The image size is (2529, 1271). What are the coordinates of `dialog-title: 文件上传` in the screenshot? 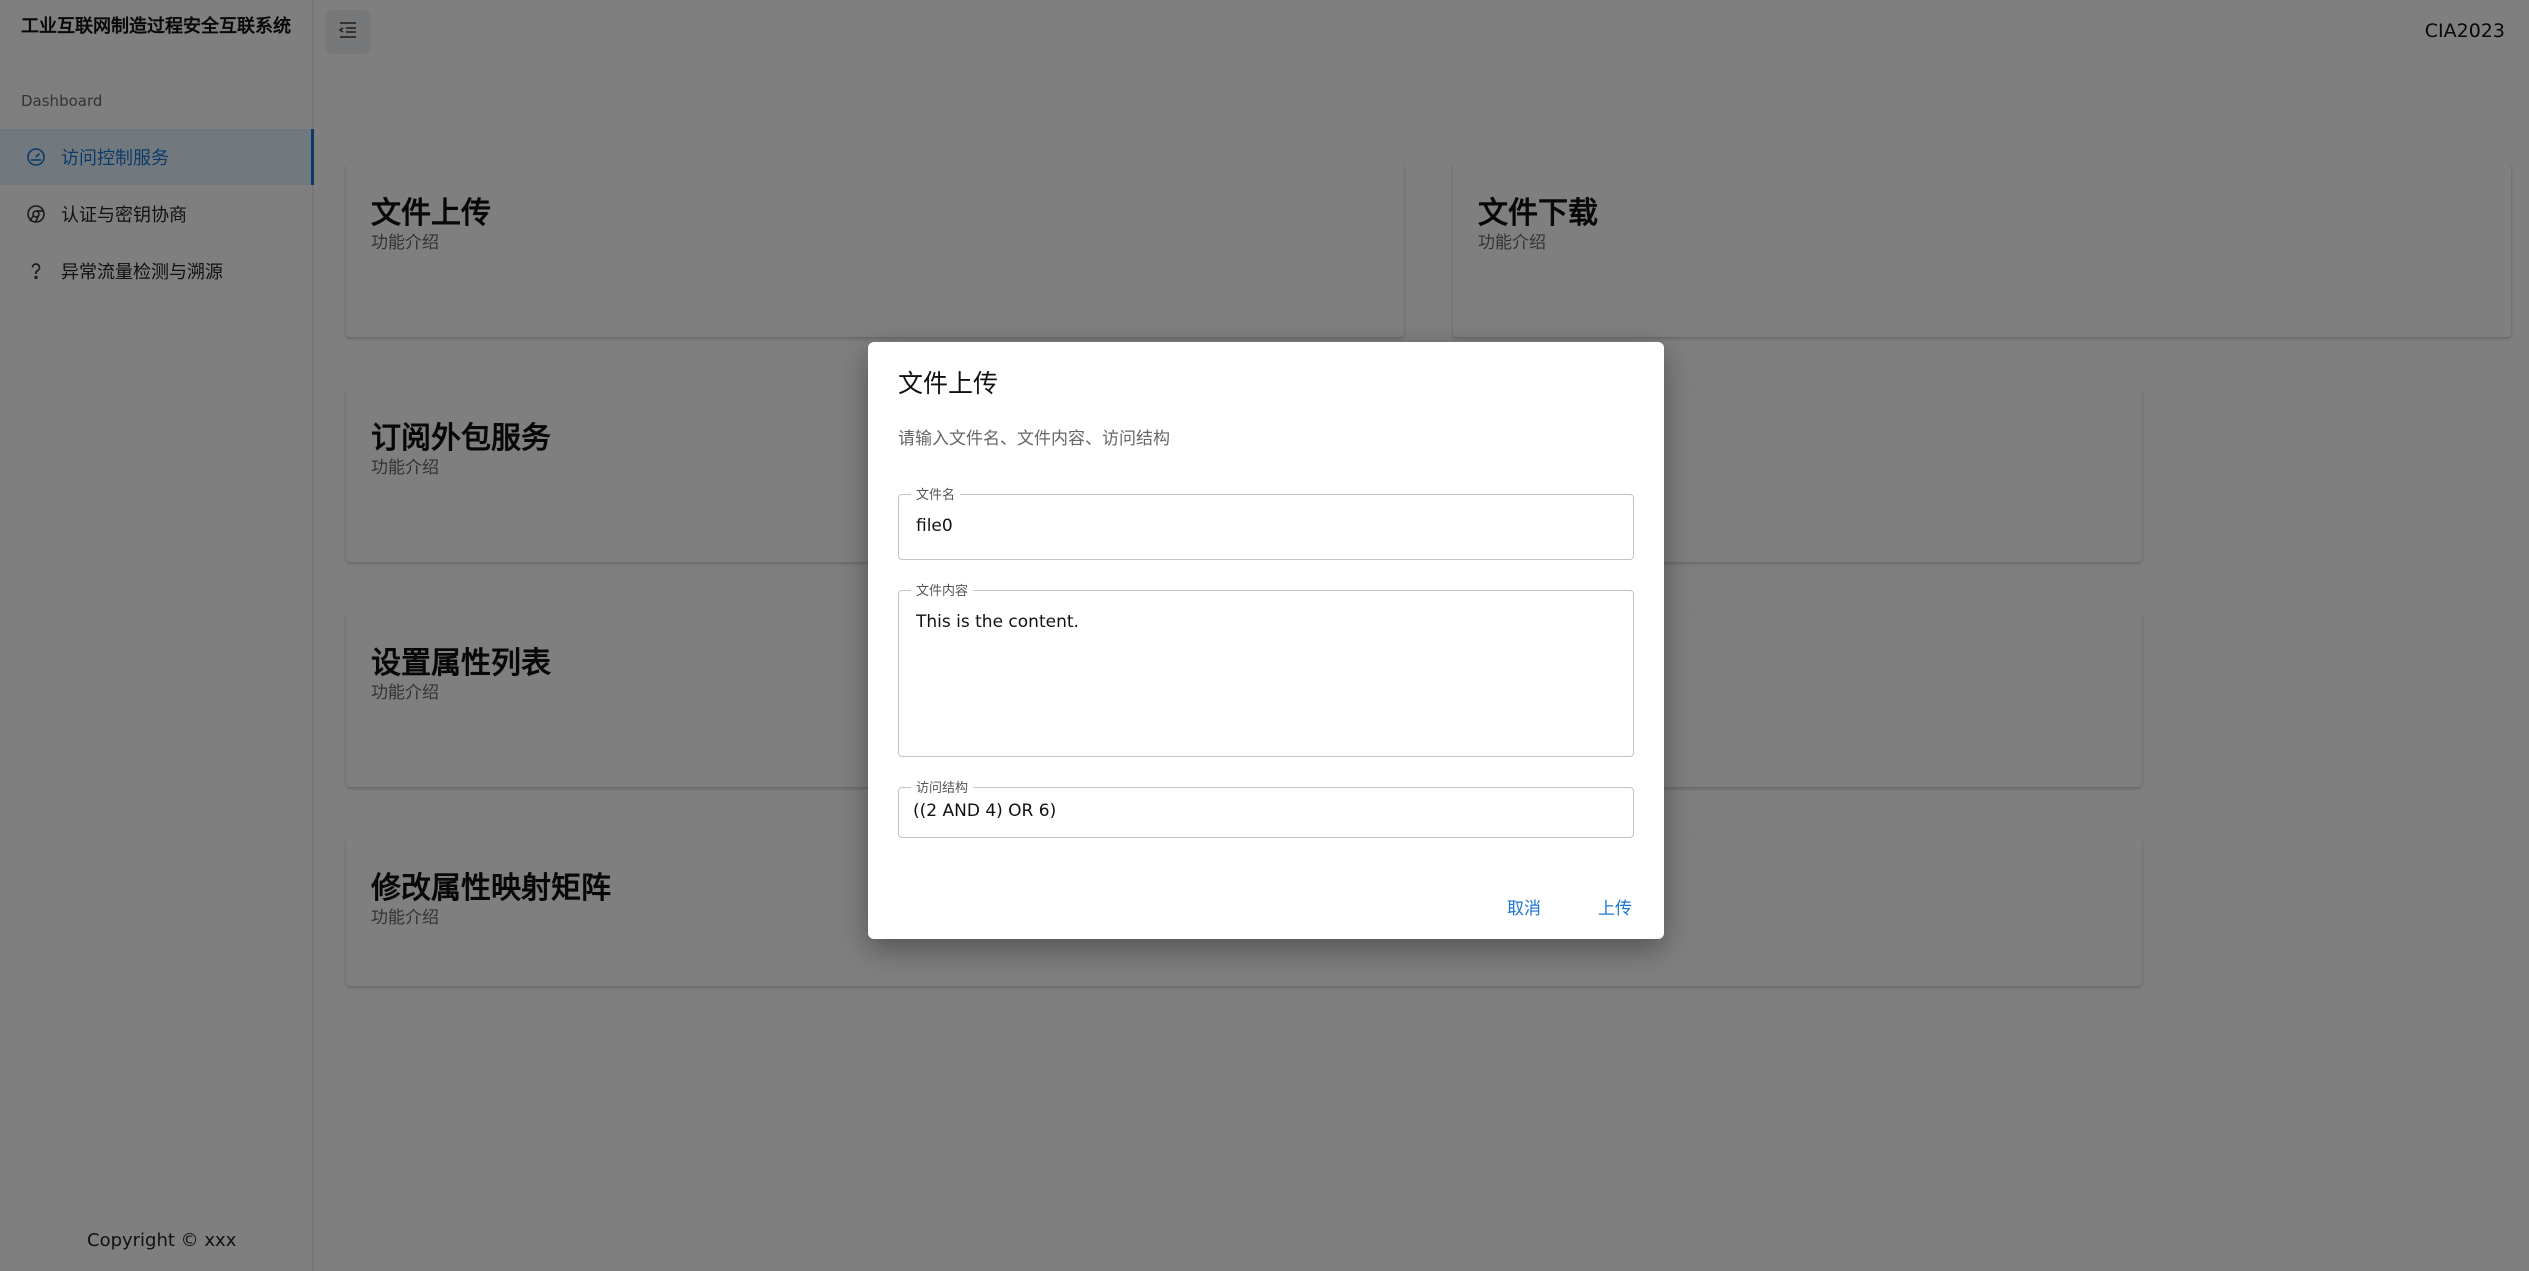 It's located at (948, 383).